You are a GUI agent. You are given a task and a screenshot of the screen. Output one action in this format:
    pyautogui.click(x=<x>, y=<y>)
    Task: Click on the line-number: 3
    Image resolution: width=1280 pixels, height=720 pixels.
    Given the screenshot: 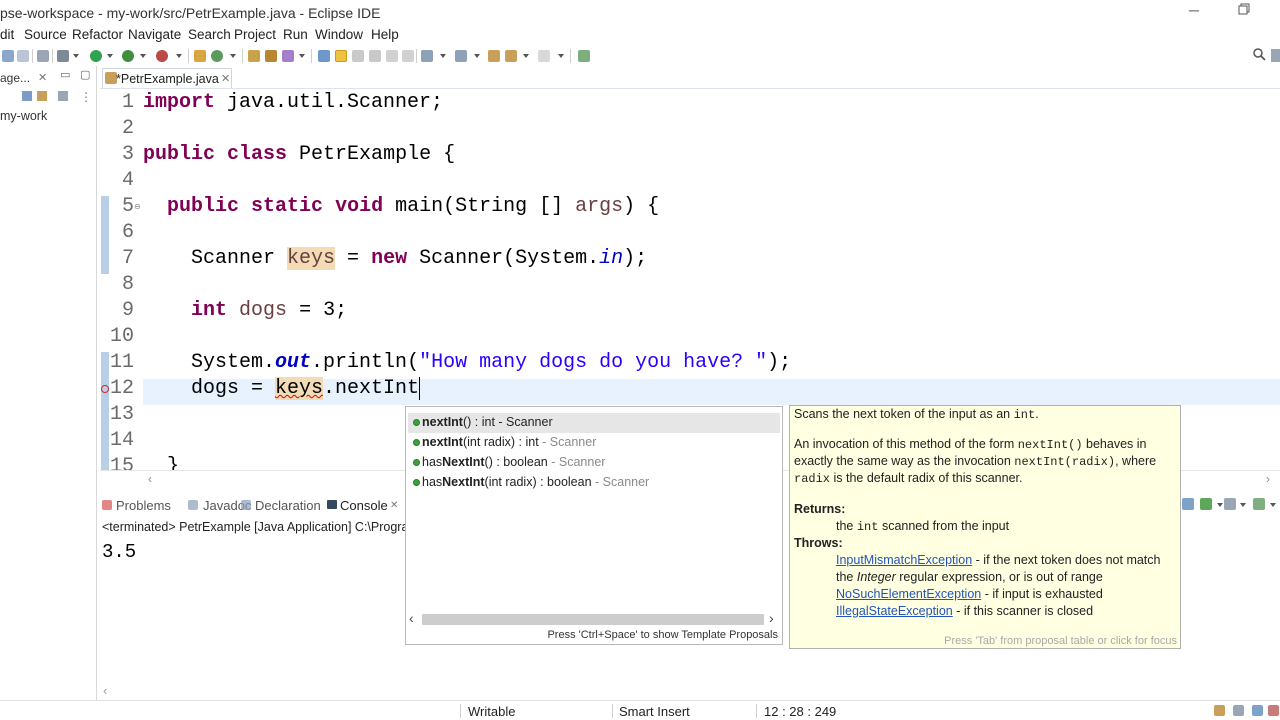 What is the action you would take?
    pyautogui.click(x=127, y=154)
    